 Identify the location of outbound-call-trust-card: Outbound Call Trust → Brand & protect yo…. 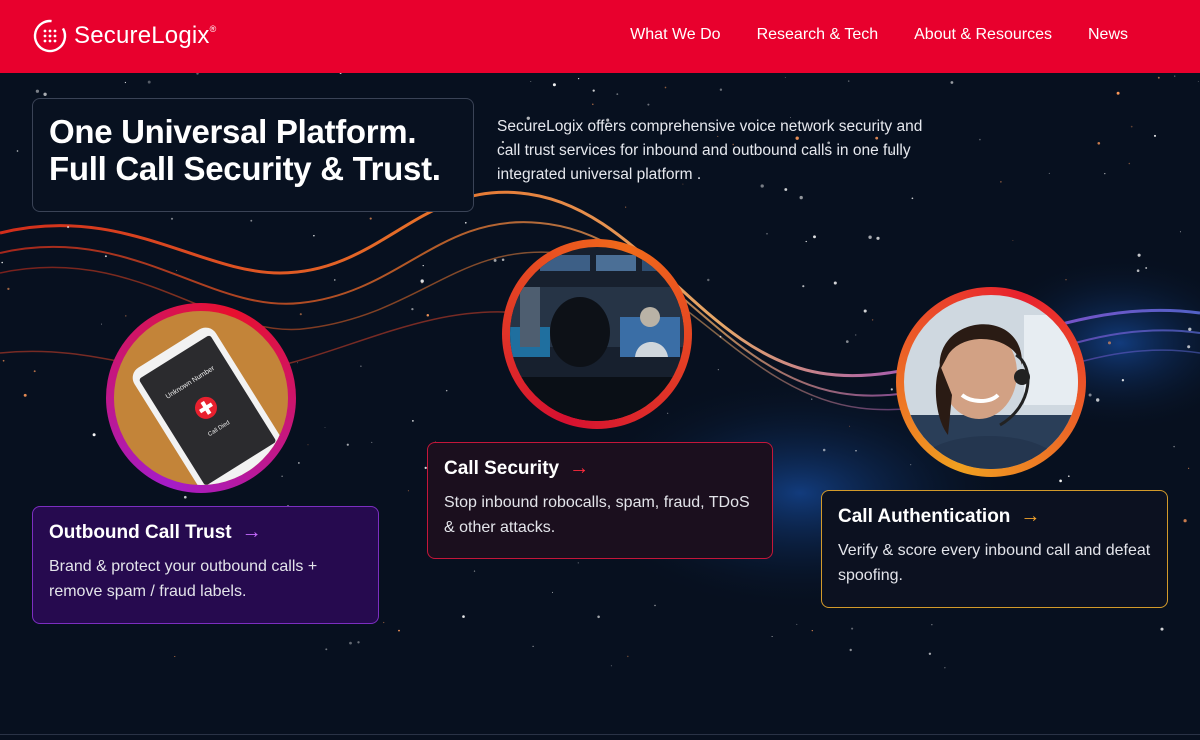
(205, 565).